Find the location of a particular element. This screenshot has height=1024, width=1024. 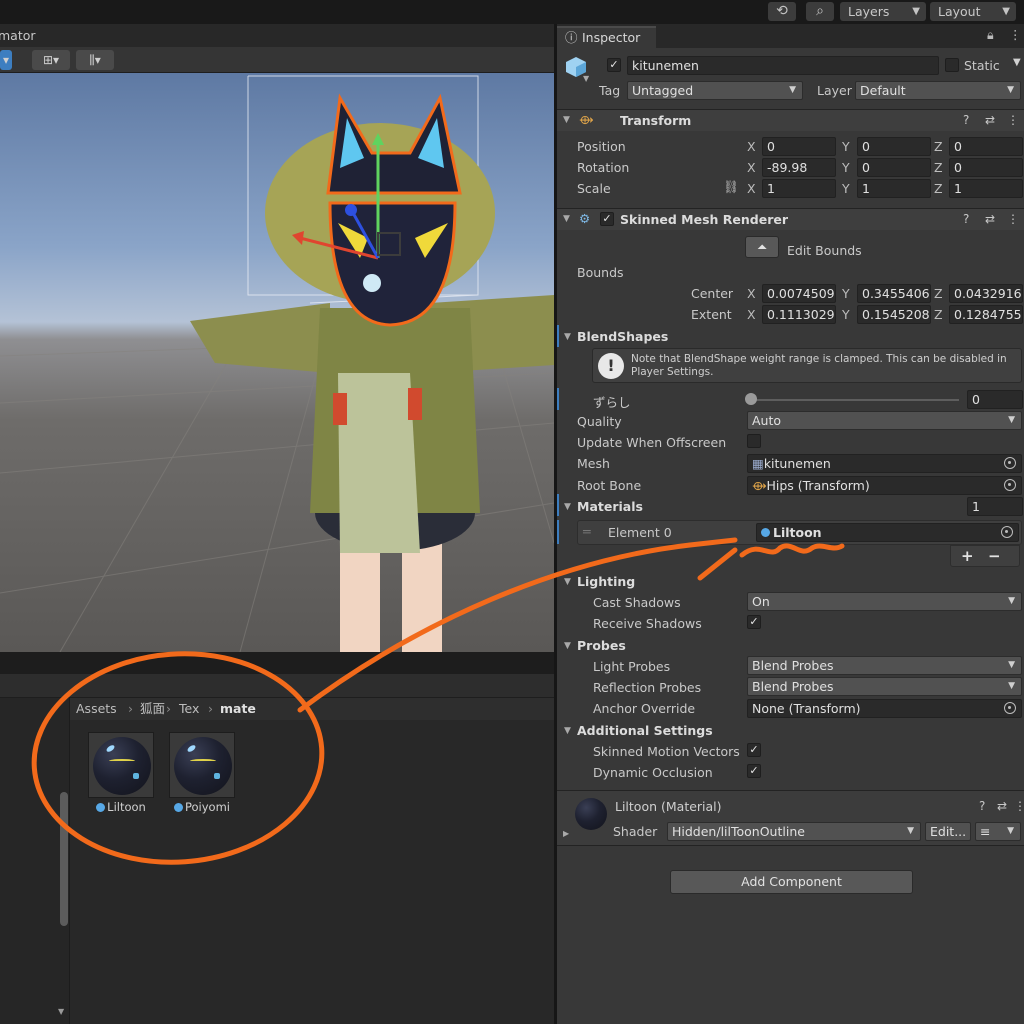

layer-dropdown: Default ▼ is located at coordinates (938, 90).